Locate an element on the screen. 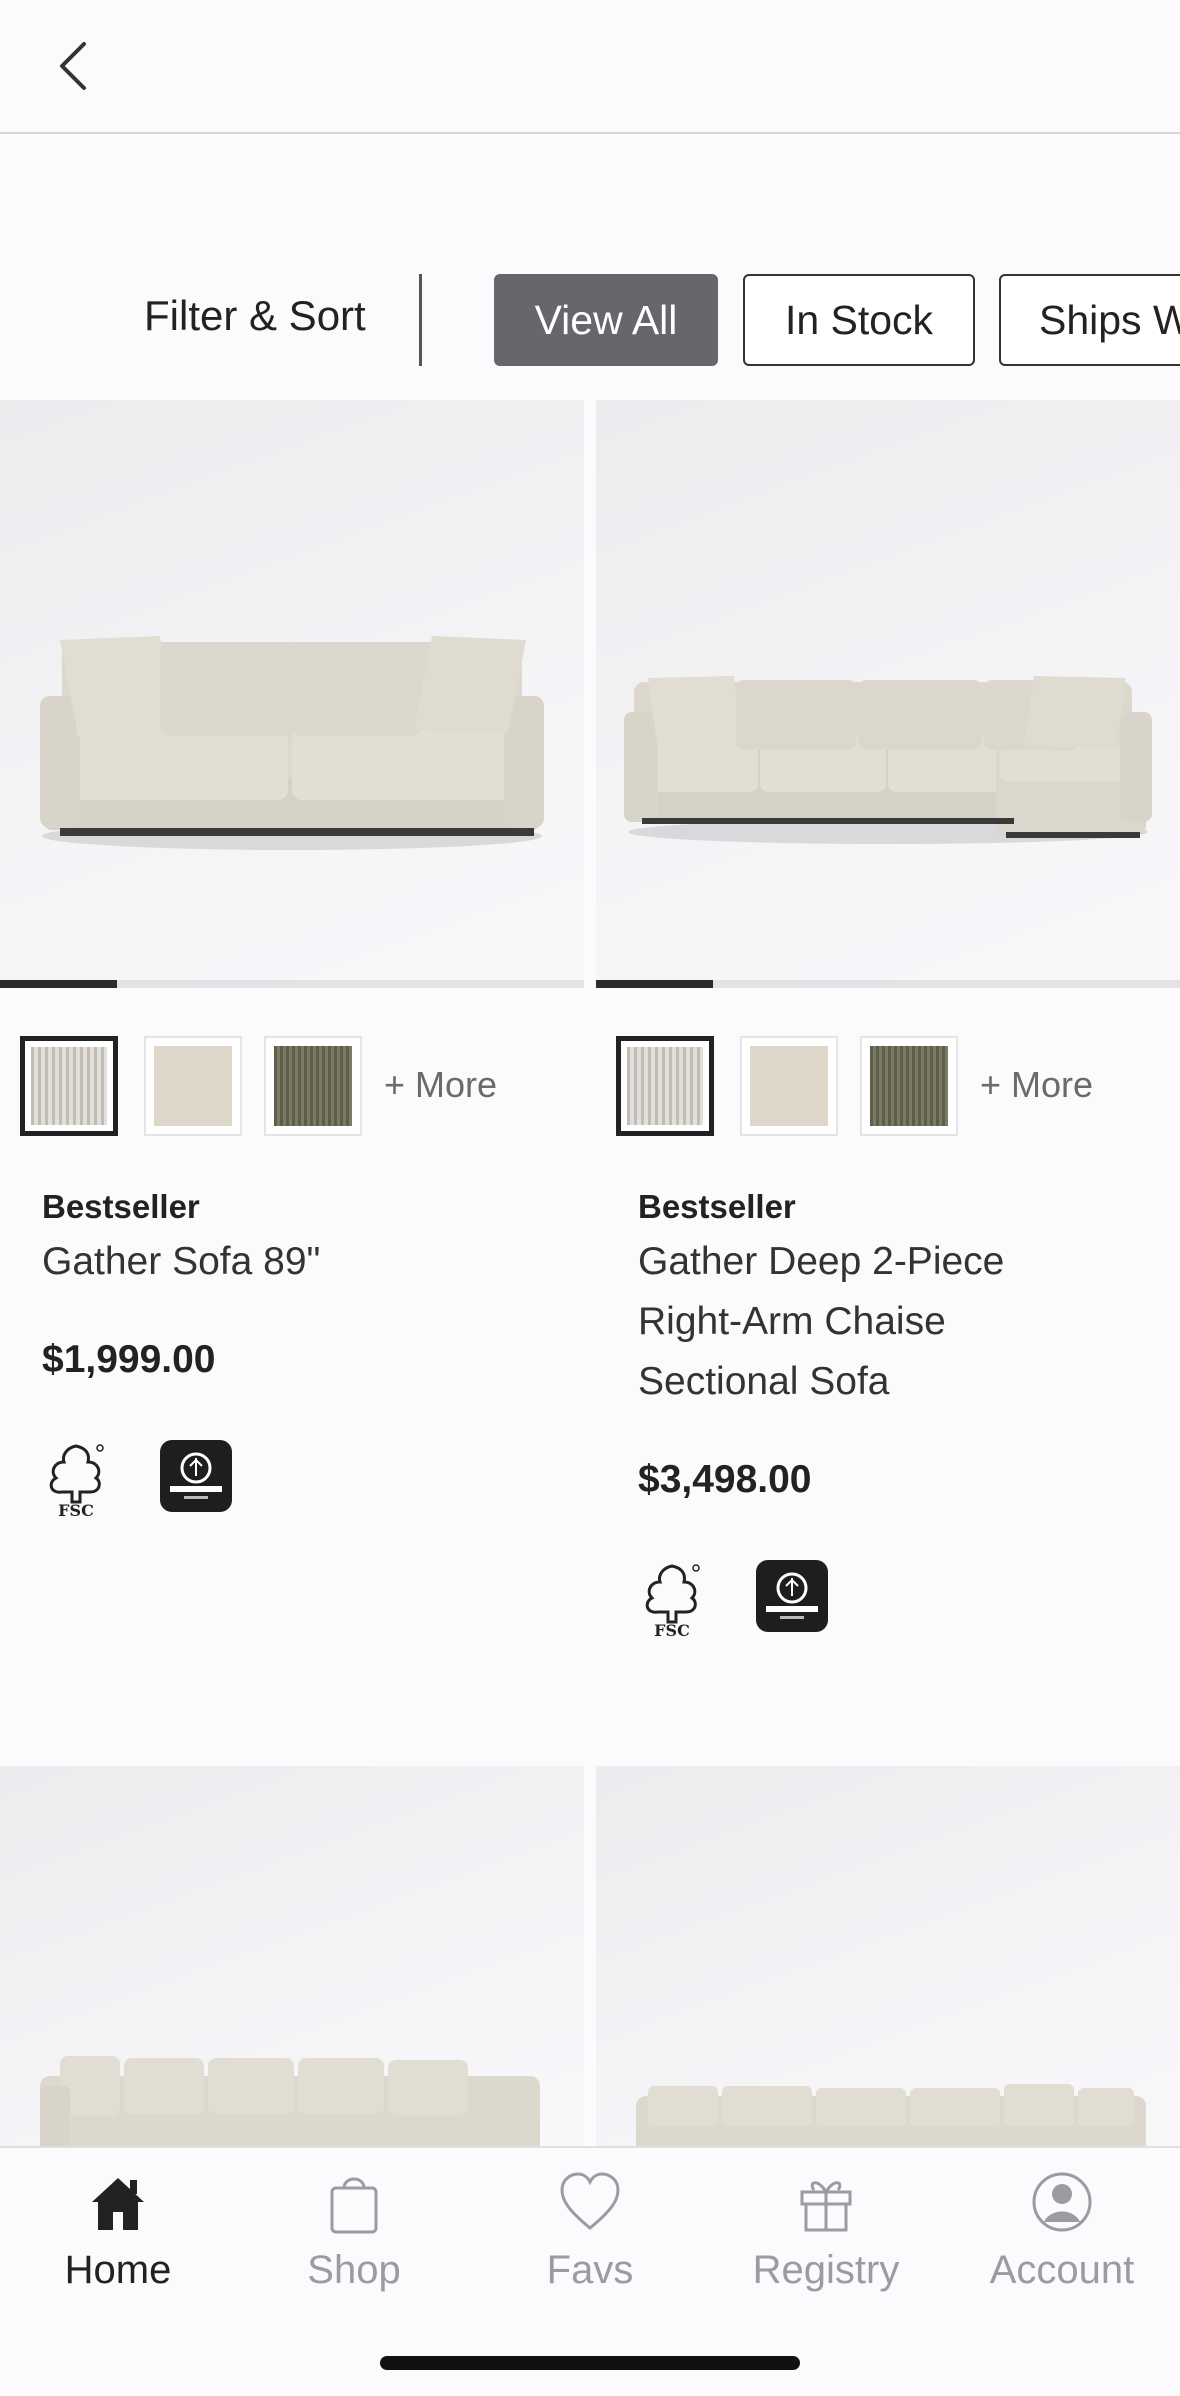 The width and height of the screenshot is (1180, 2396). top-bar is located at coordinates (590, 67).